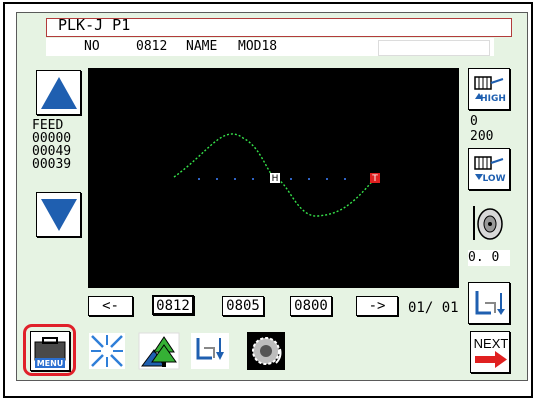 The height and width of the screenshot is (400, 536). Describe the element at coordinates (489, 258) in the screenshot. I see `tension-value: 0. 0` at that location.